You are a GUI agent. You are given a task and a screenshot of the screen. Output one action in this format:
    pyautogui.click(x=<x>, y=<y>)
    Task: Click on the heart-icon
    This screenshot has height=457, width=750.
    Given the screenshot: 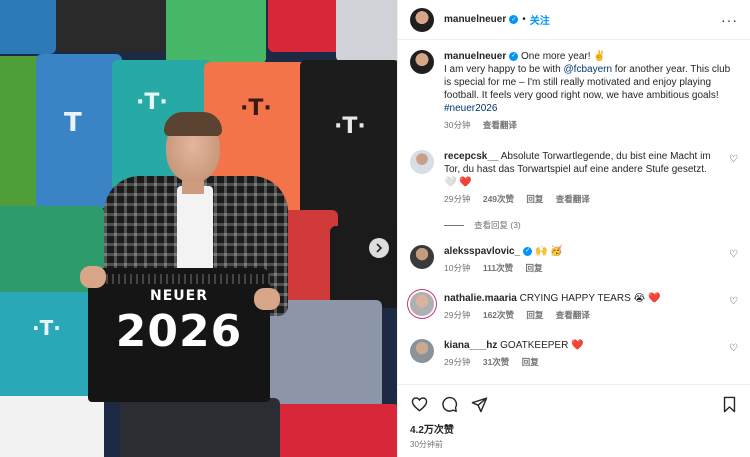 What is the action you would take?
    pyautogui.click(x=419, y=404)
    